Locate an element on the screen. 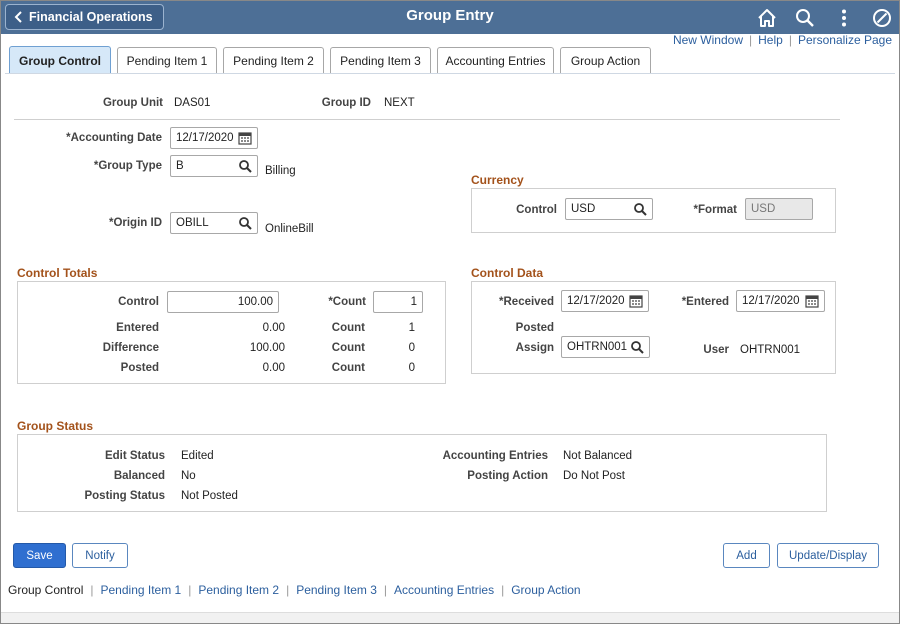  entered-date-field: 12/17/2020 is located at coordinates (780, 301).